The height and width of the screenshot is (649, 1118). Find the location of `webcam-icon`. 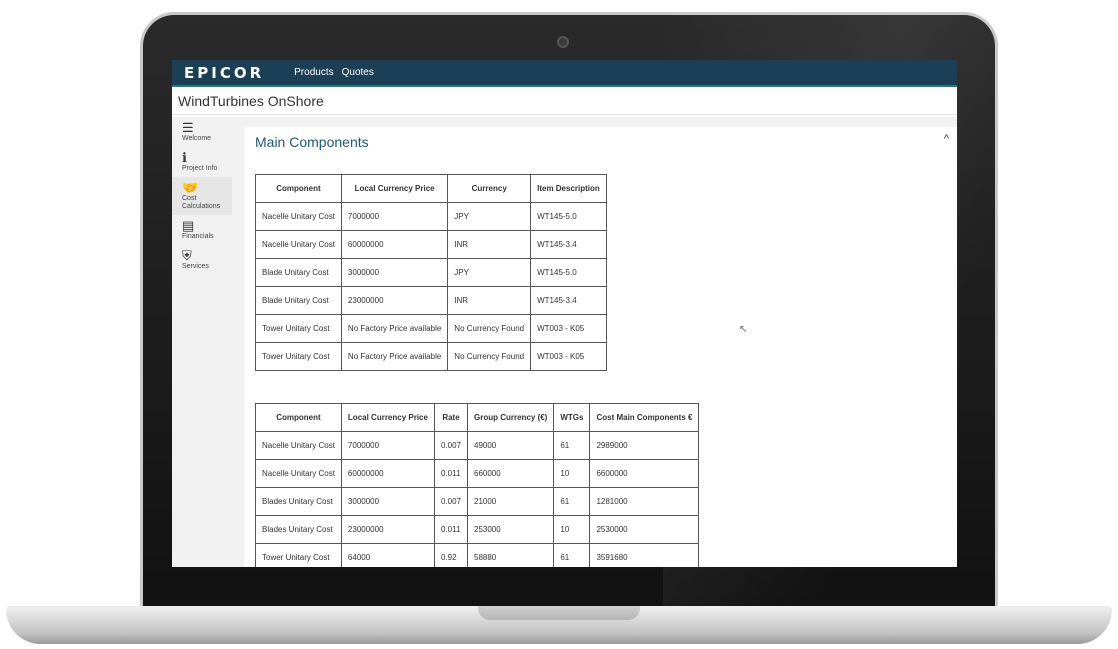

webcam-icon is located at coordinates (563, 42).